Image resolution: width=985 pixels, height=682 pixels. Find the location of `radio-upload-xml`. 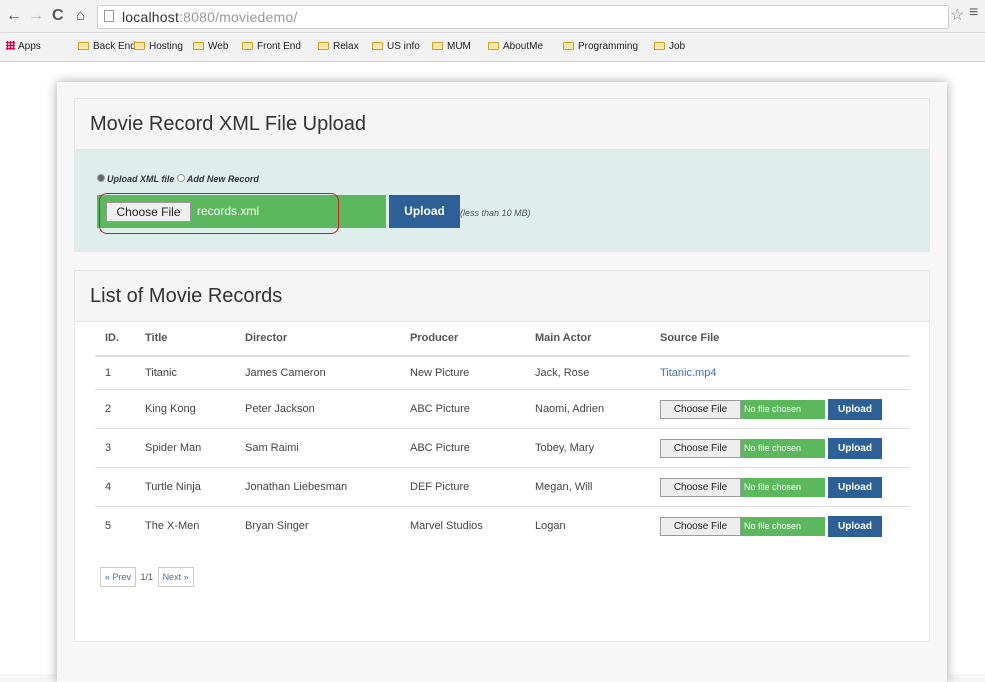

radio-upload-xml is located at coordinates (101, 178).